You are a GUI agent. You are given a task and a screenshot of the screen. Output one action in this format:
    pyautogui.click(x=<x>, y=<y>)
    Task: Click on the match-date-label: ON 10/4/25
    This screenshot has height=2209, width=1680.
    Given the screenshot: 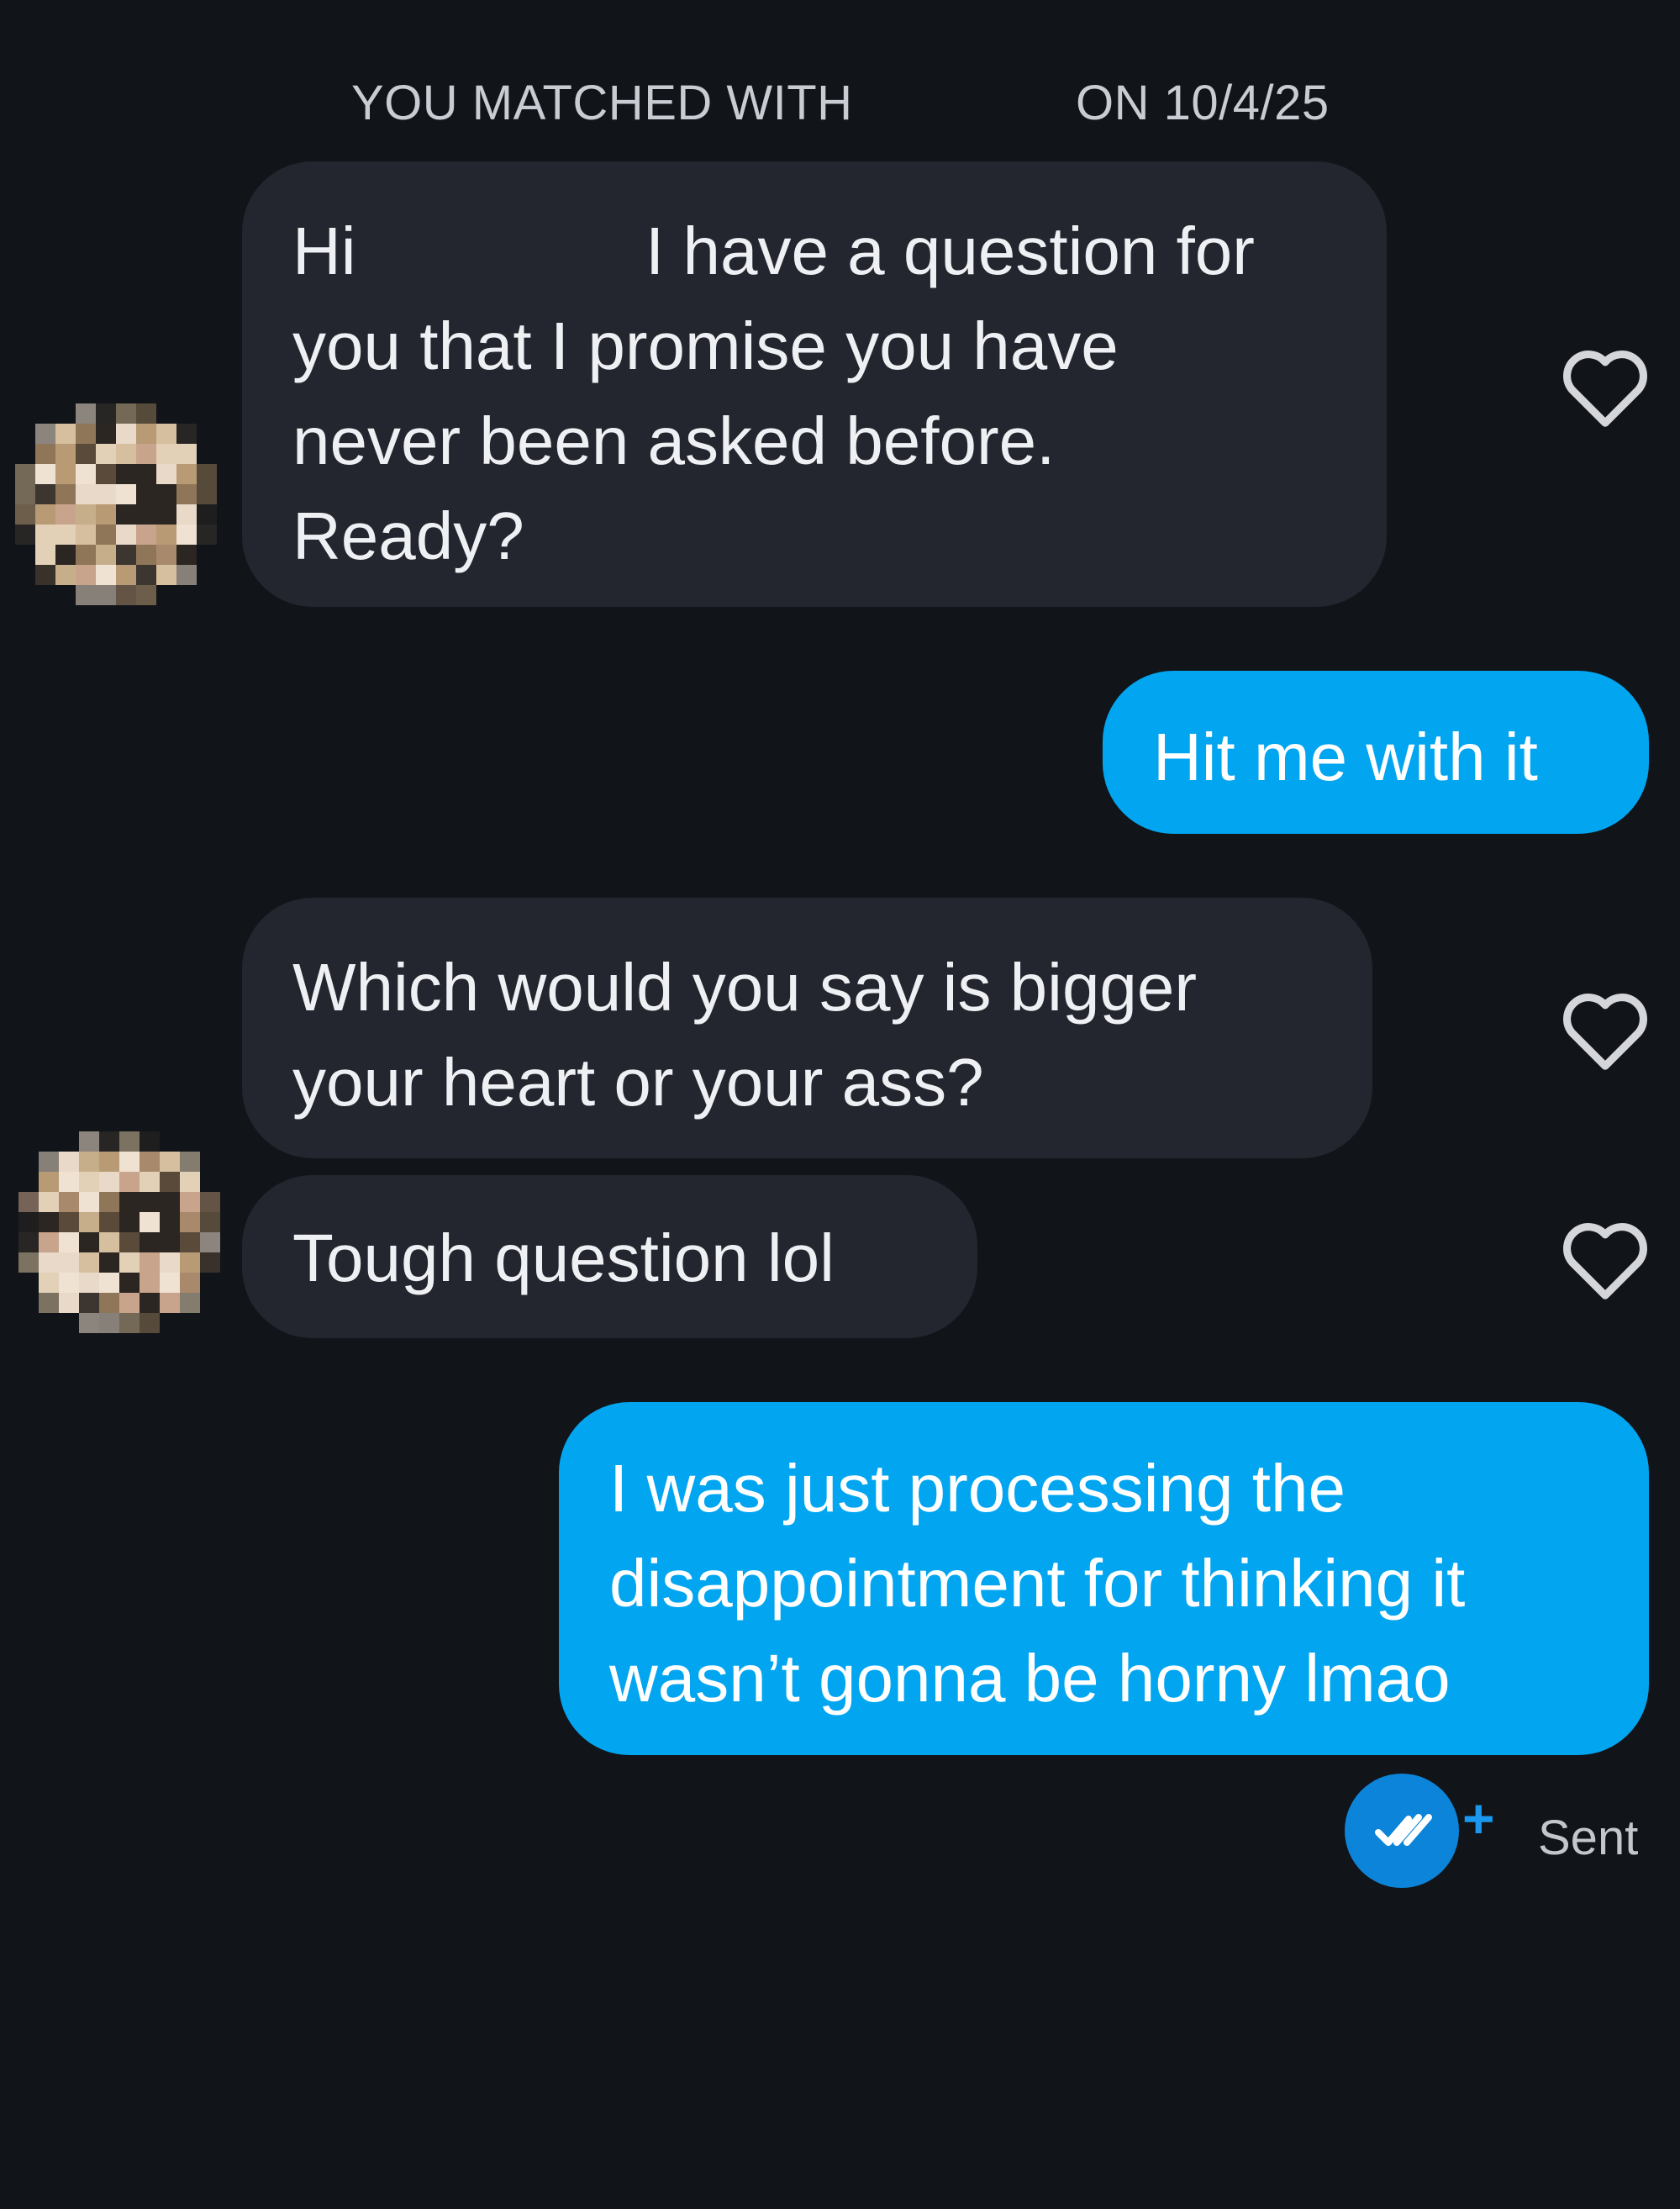 What is the action you would take?
    pyautogui.click(x=1203, y=103)
    